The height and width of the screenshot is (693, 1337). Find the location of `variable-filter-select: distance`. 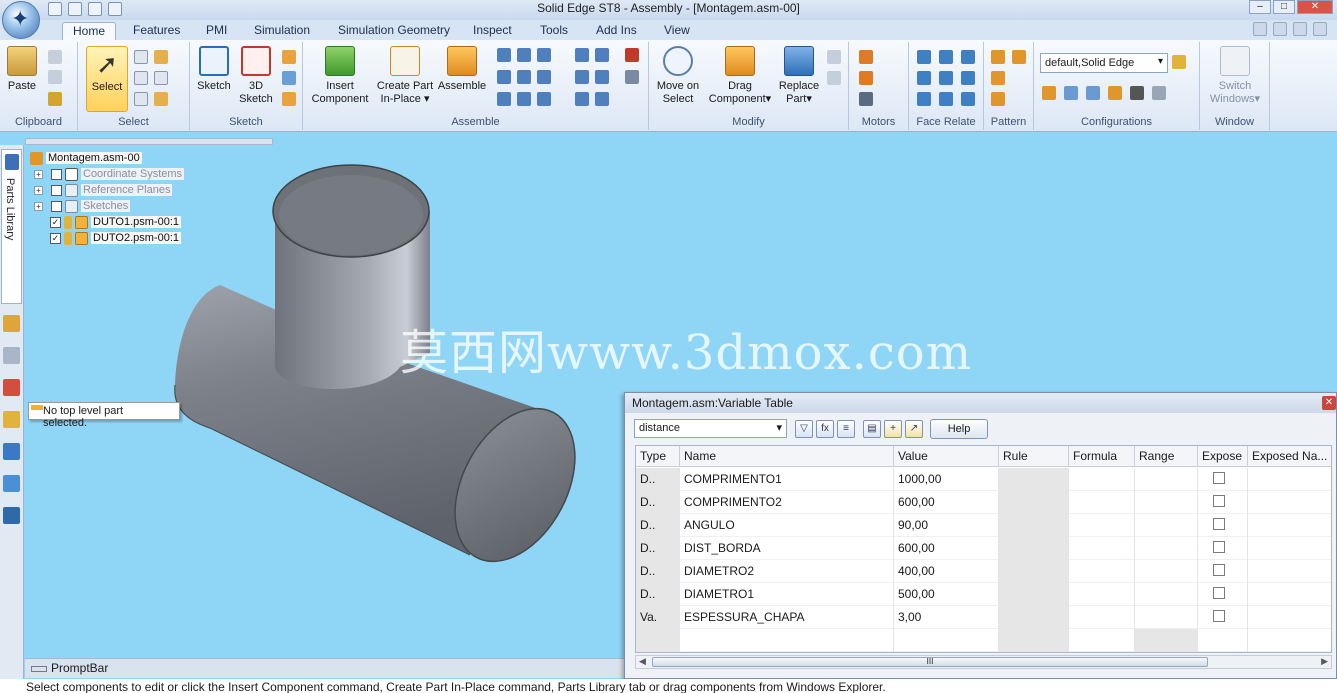

variable-filter-select: distance is located at coordinates (710, 428).